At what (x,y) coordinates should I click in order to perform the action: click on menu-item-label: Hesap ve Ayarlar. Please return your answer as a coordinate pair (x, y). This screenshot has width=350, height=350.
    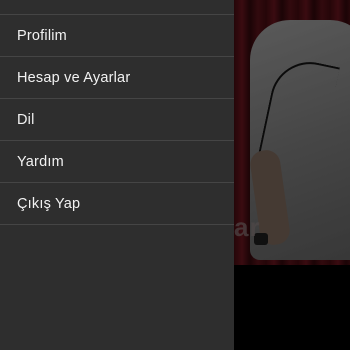
    Looking at the image, I should click on (74, 77).